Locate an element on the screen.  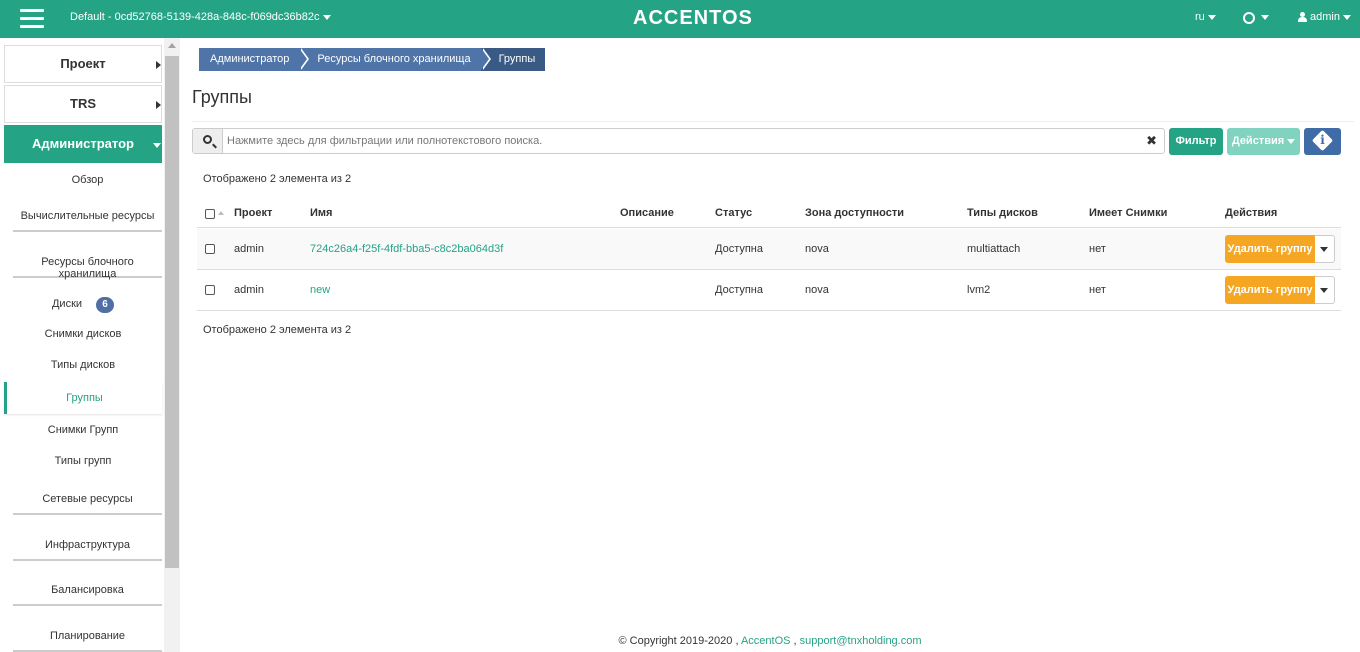
user-name: admin is located at coordinates (1325, 17).